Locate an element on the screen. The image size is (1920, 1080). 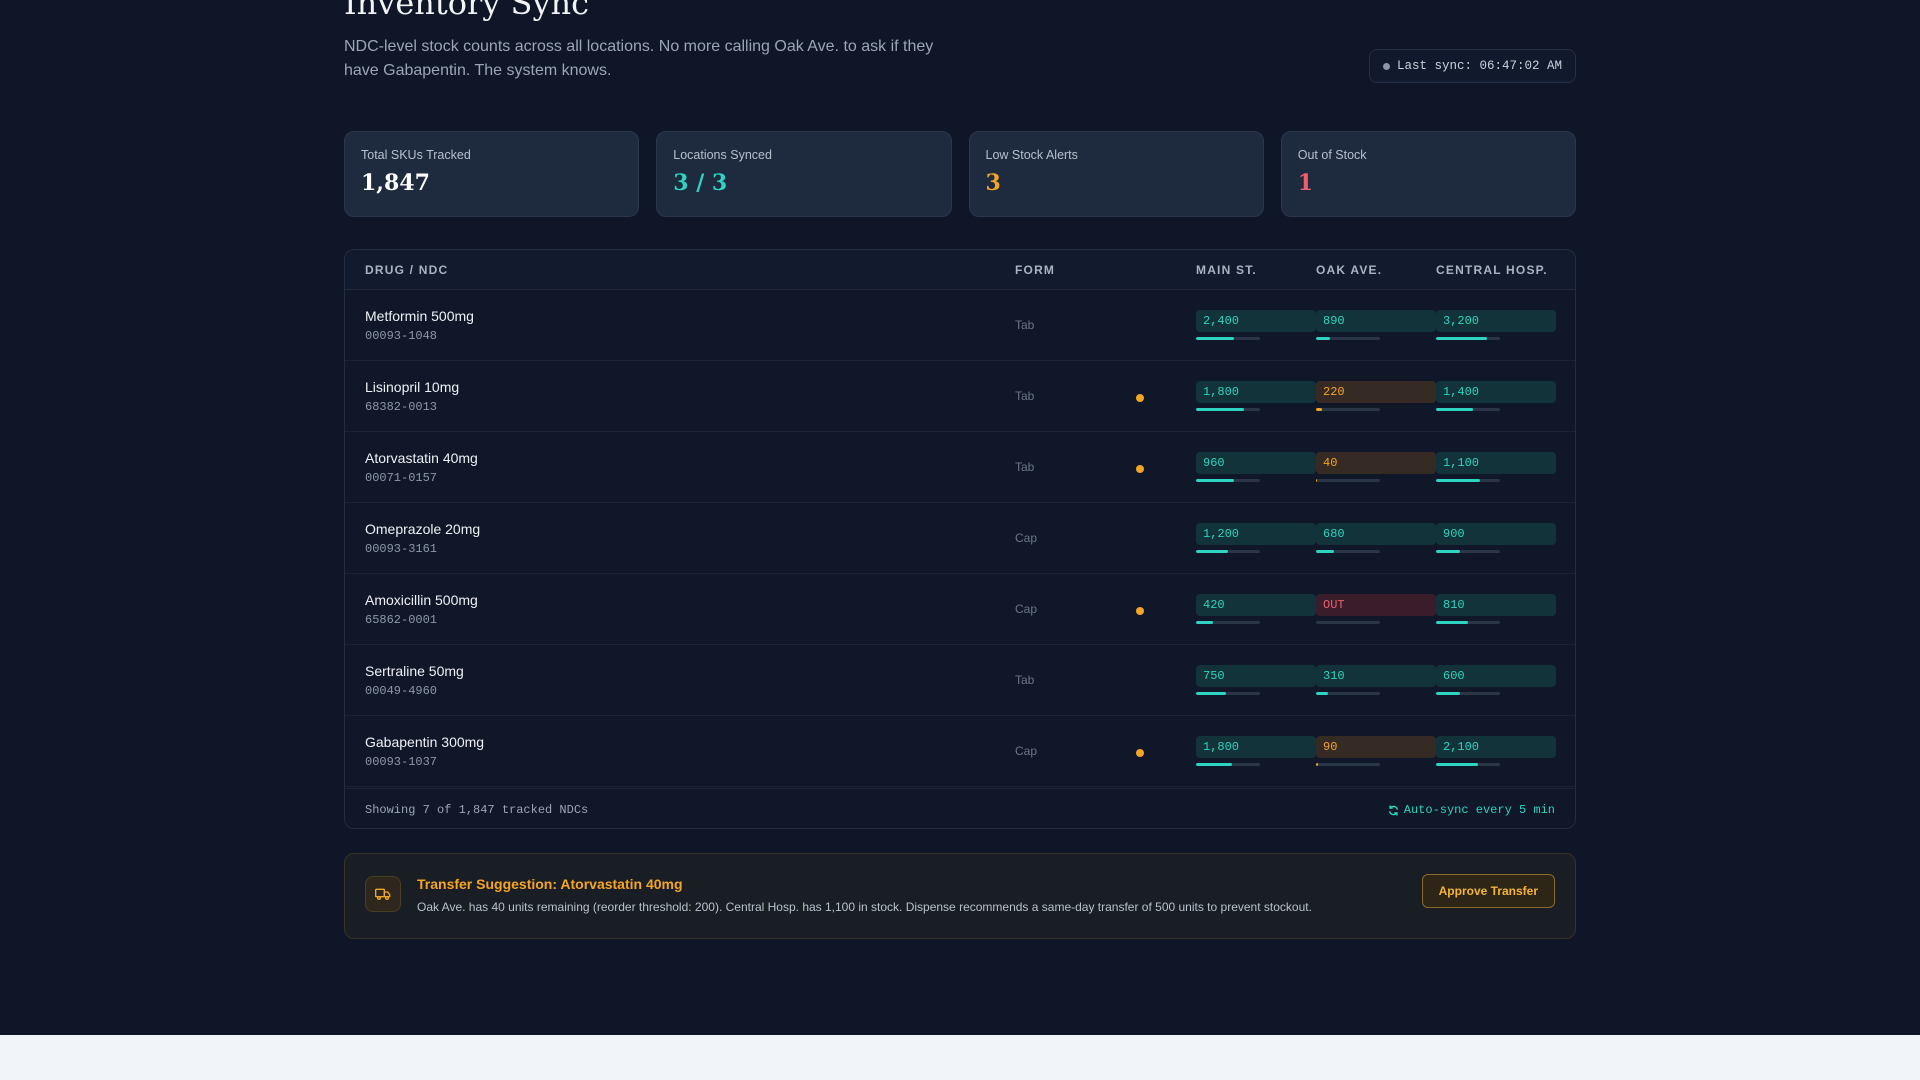
stock-cell-main-st: 750 is located at coordinates (1256, 680).